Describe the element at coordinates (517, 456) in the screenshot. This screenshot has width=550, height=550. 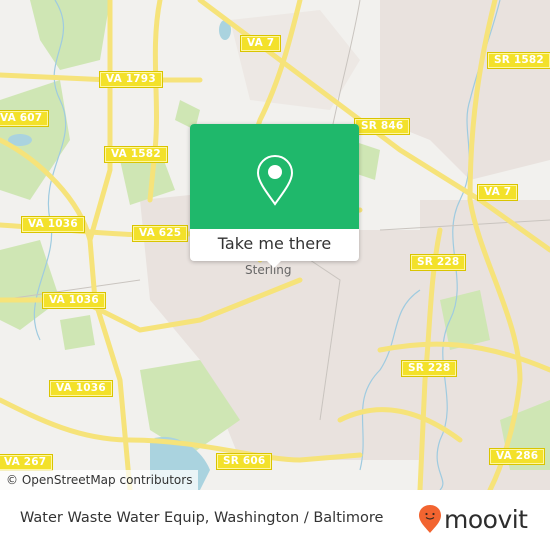
I see `road-shield-va-286: VA 286` at that location.